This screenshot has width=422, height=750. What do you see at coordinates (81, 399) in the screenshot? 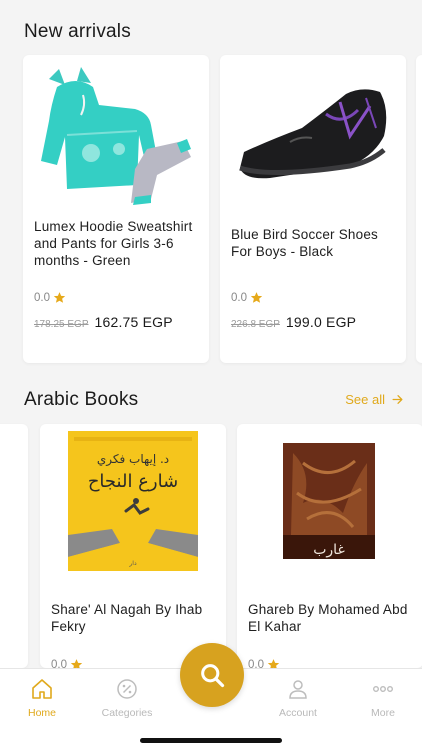
I see `section-title-arabic-books: Arabic Books` at bounding box center [81, 399].